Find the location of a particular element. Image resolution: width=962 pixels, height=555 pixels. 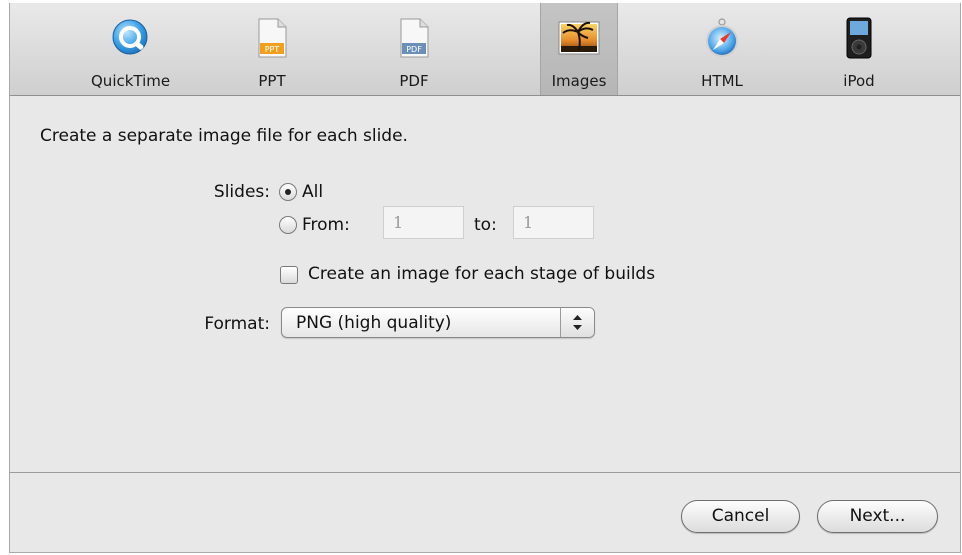

to-label: to: is located at coordinates (485, 225).